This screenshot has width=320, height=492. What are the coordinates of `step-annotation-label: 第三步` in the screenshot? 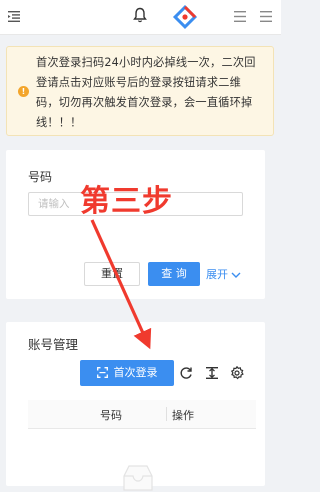 It's located at (126, 201).